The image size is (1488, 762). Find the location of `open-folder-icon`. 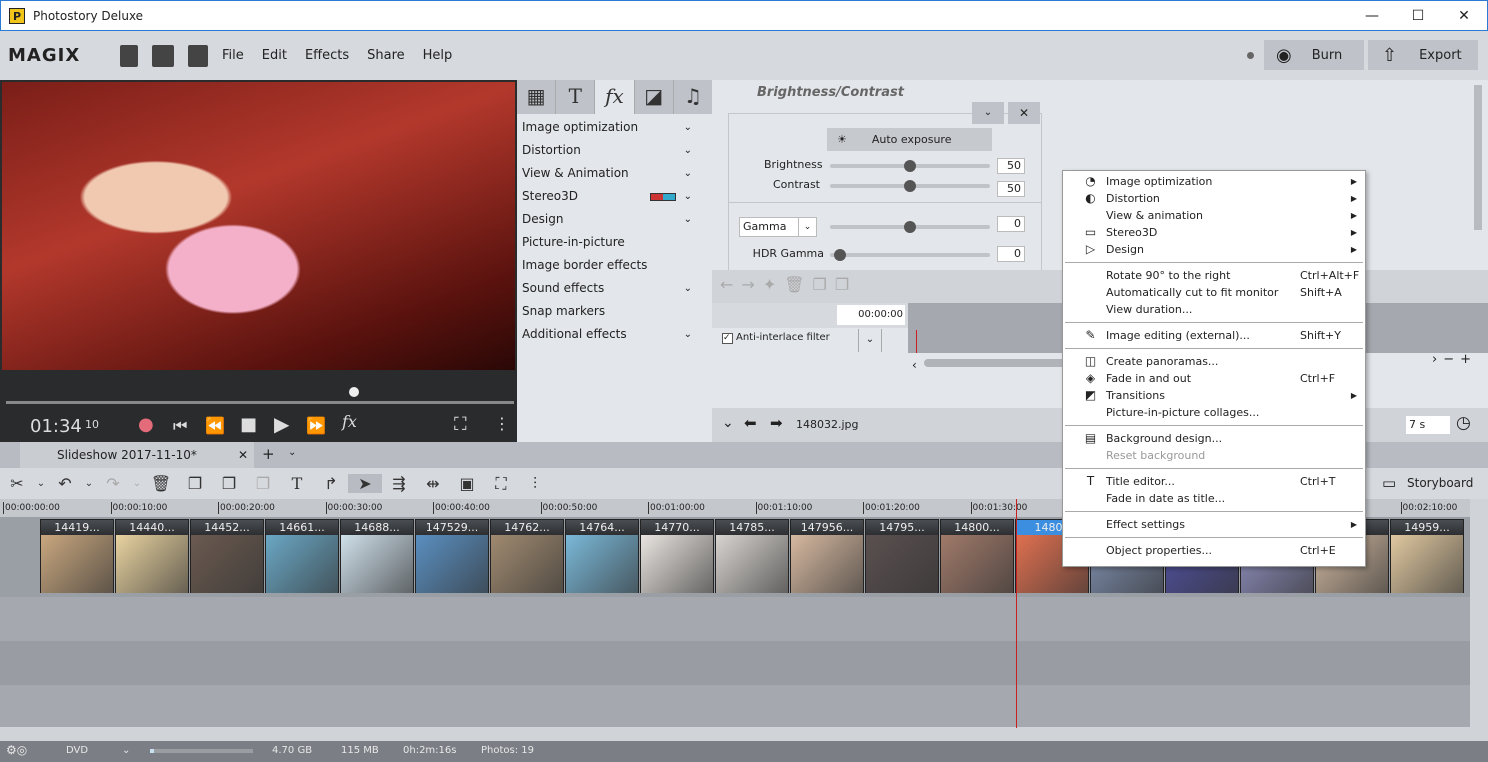

open-folder-icon is located at coordinates (163, 55).